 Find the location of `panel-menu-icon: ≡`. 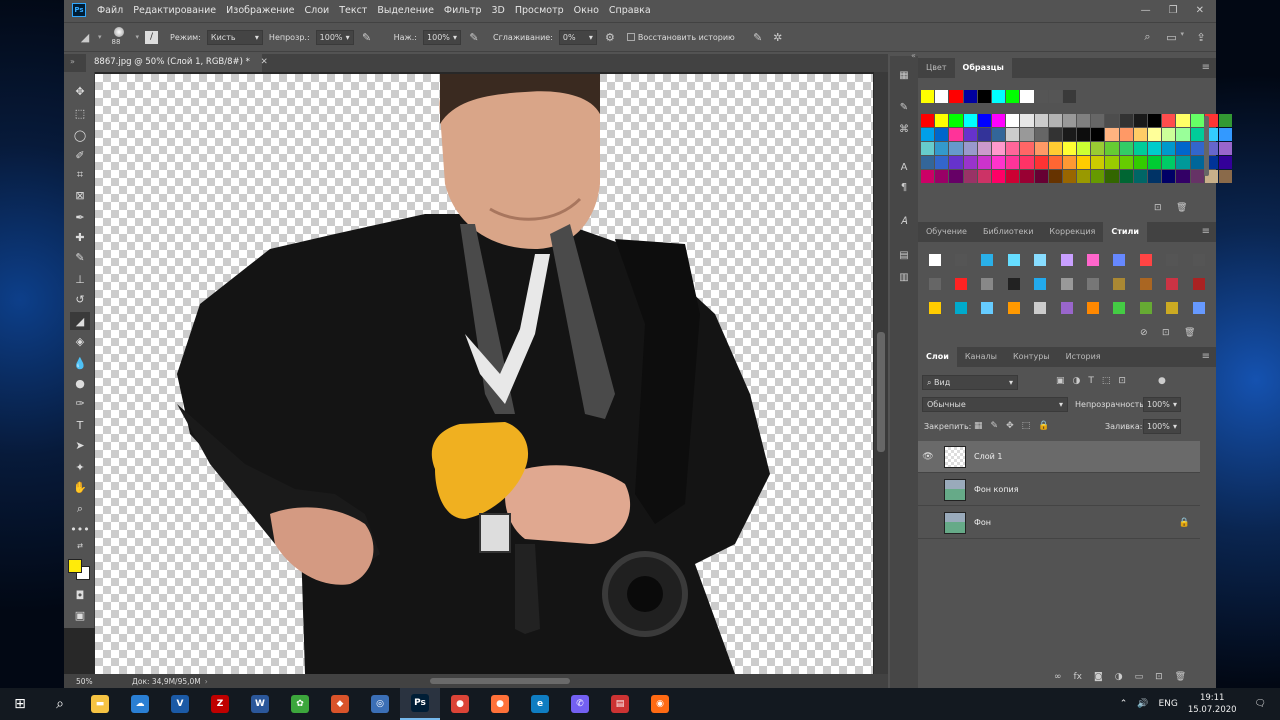

panel-menu-icon: ≡ is located at coordinates (1206, 356).